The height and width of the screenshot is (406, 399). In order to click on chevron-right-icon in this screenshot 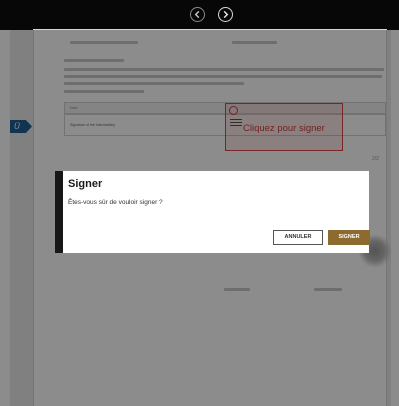, I will do `click(226, 14)`.